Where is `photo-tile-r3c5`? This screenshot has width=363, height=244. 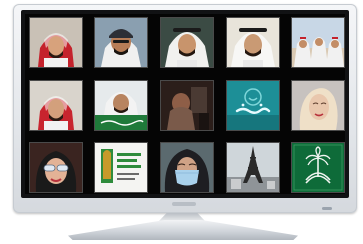
photo-tile-r3c5 is located at coordinates (318, 167).